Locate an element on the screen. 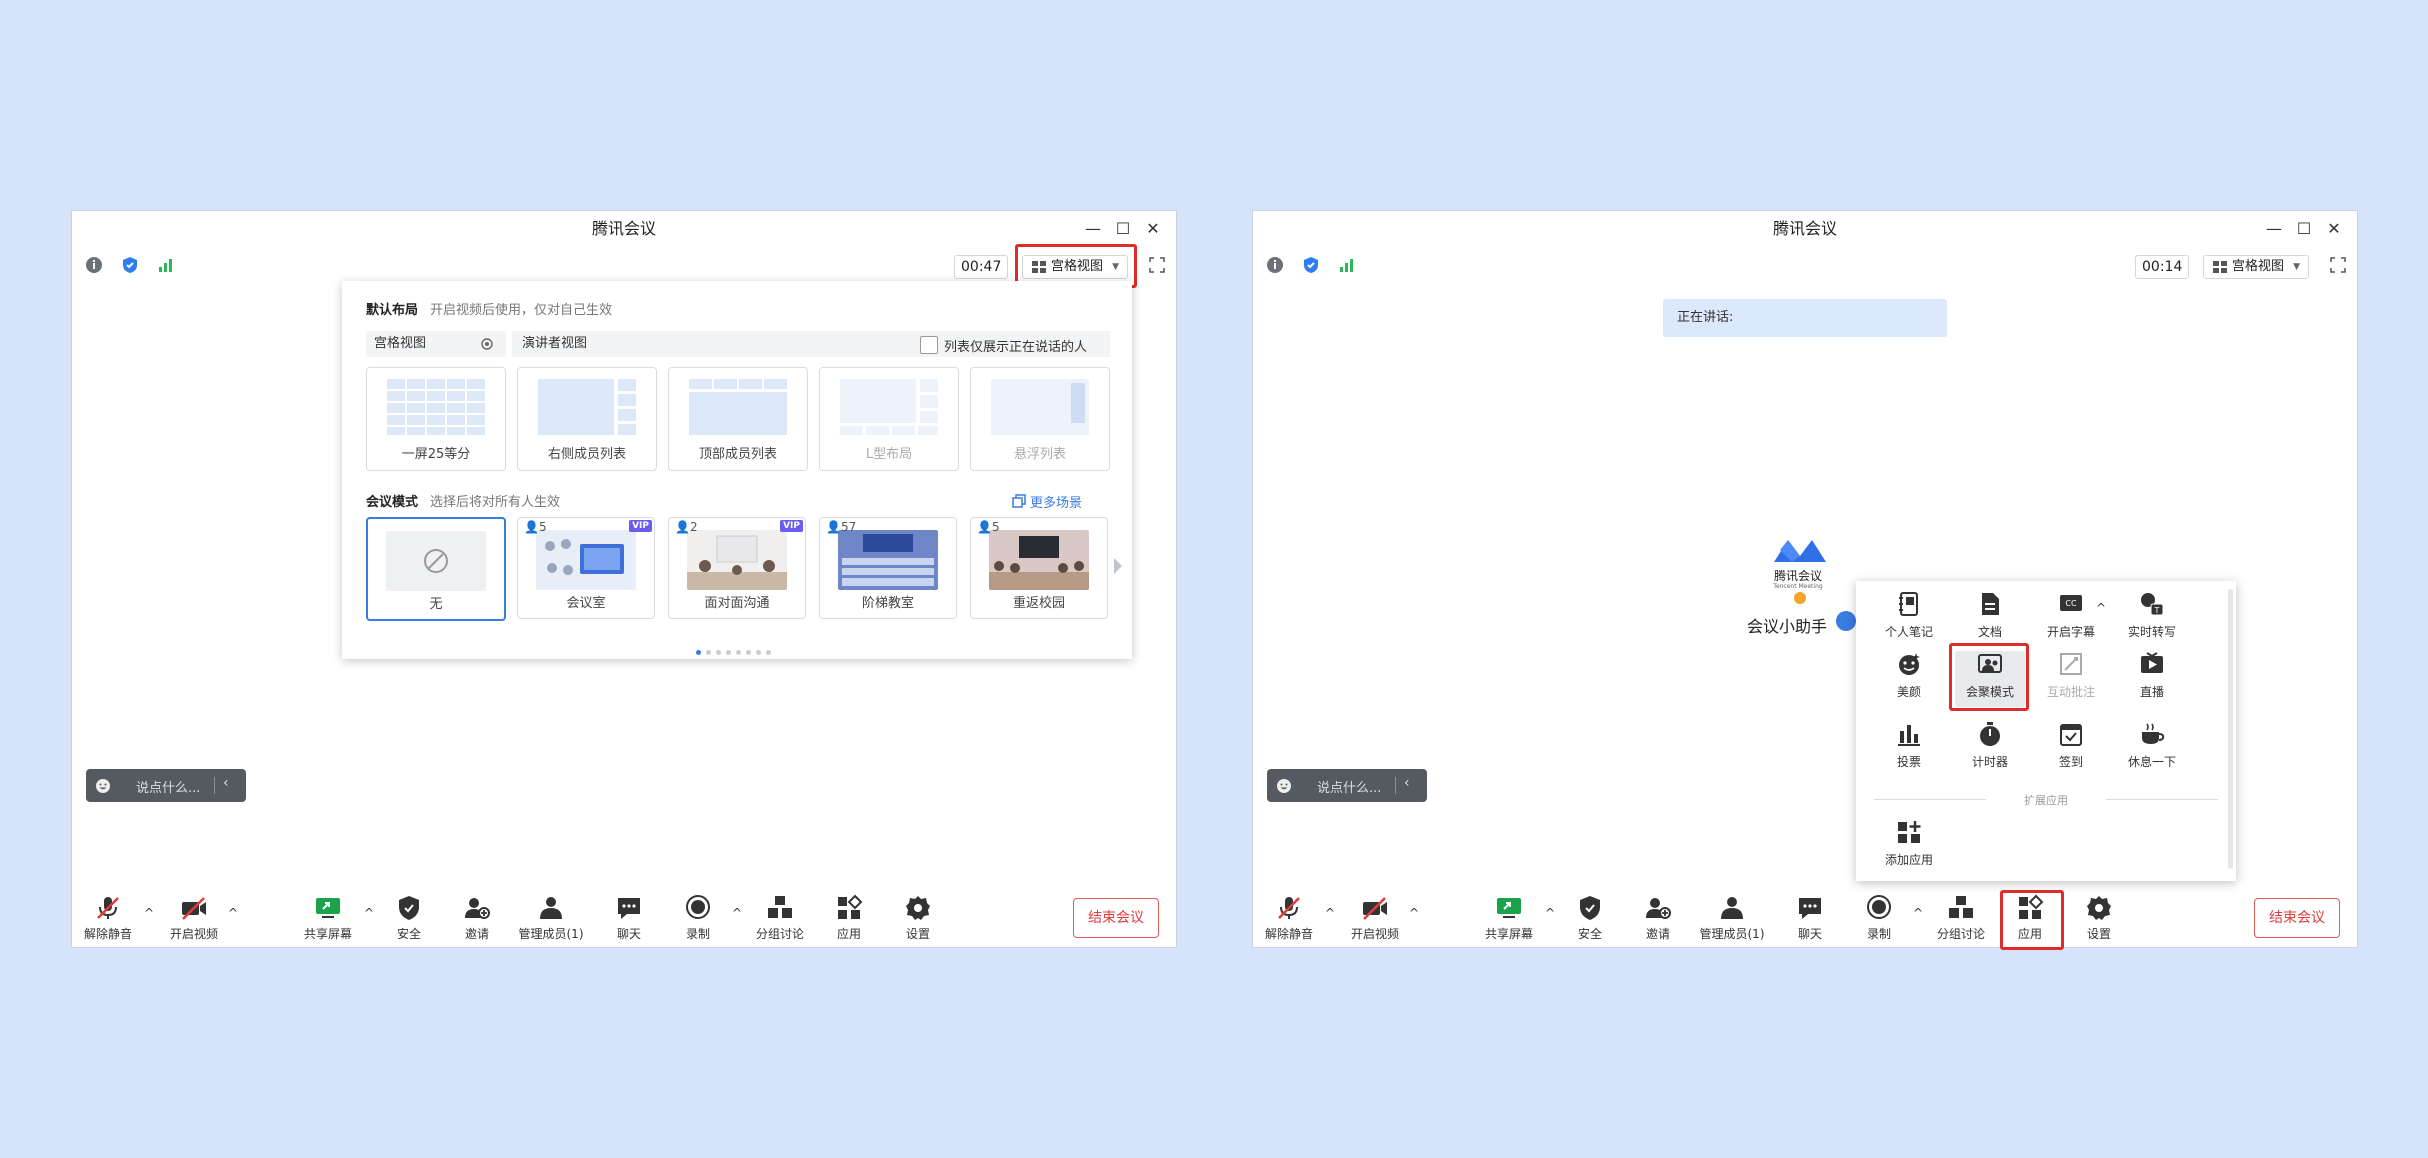 This screenshot has width=2428, height=1158. layout-card-right-list: 右侧成员列表 is located at coordinates (587, 419).